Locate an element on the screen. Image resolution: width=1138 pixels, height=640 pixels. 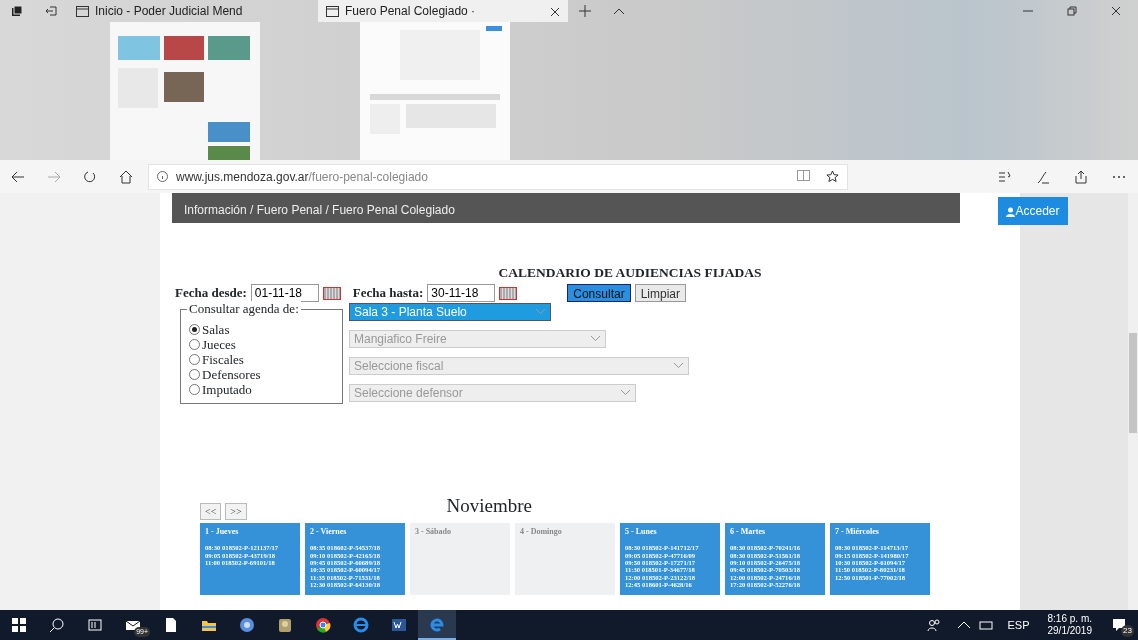
day-title: 5 - Lunes is located at coordinates (641, 532).